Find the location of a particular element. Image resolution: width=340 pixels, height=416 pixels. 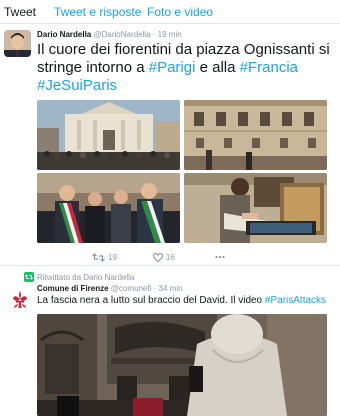

more-button is located at coordinates (220, 257).